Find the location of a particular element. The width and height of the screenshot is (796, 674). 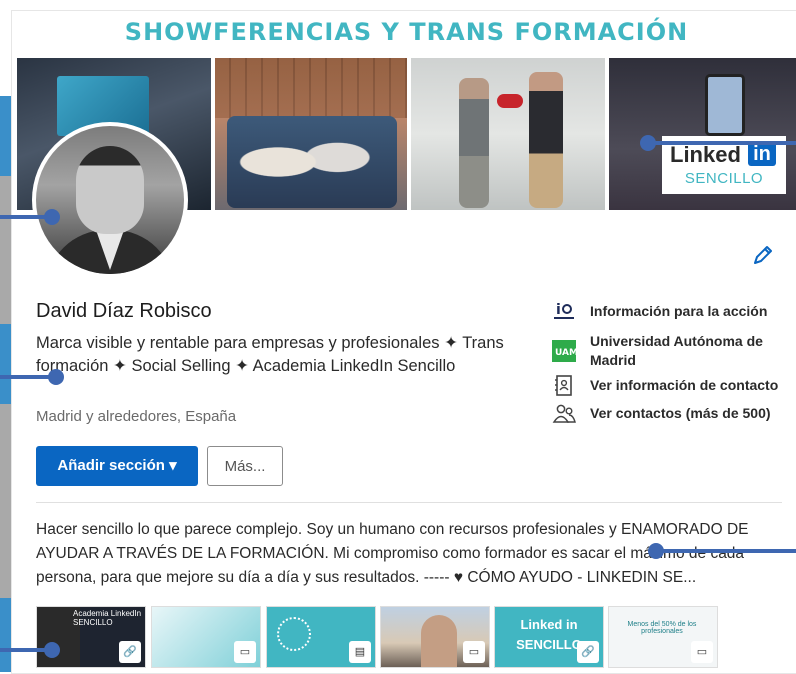

edit-pencil-icon is located at coordinates (763, 255).